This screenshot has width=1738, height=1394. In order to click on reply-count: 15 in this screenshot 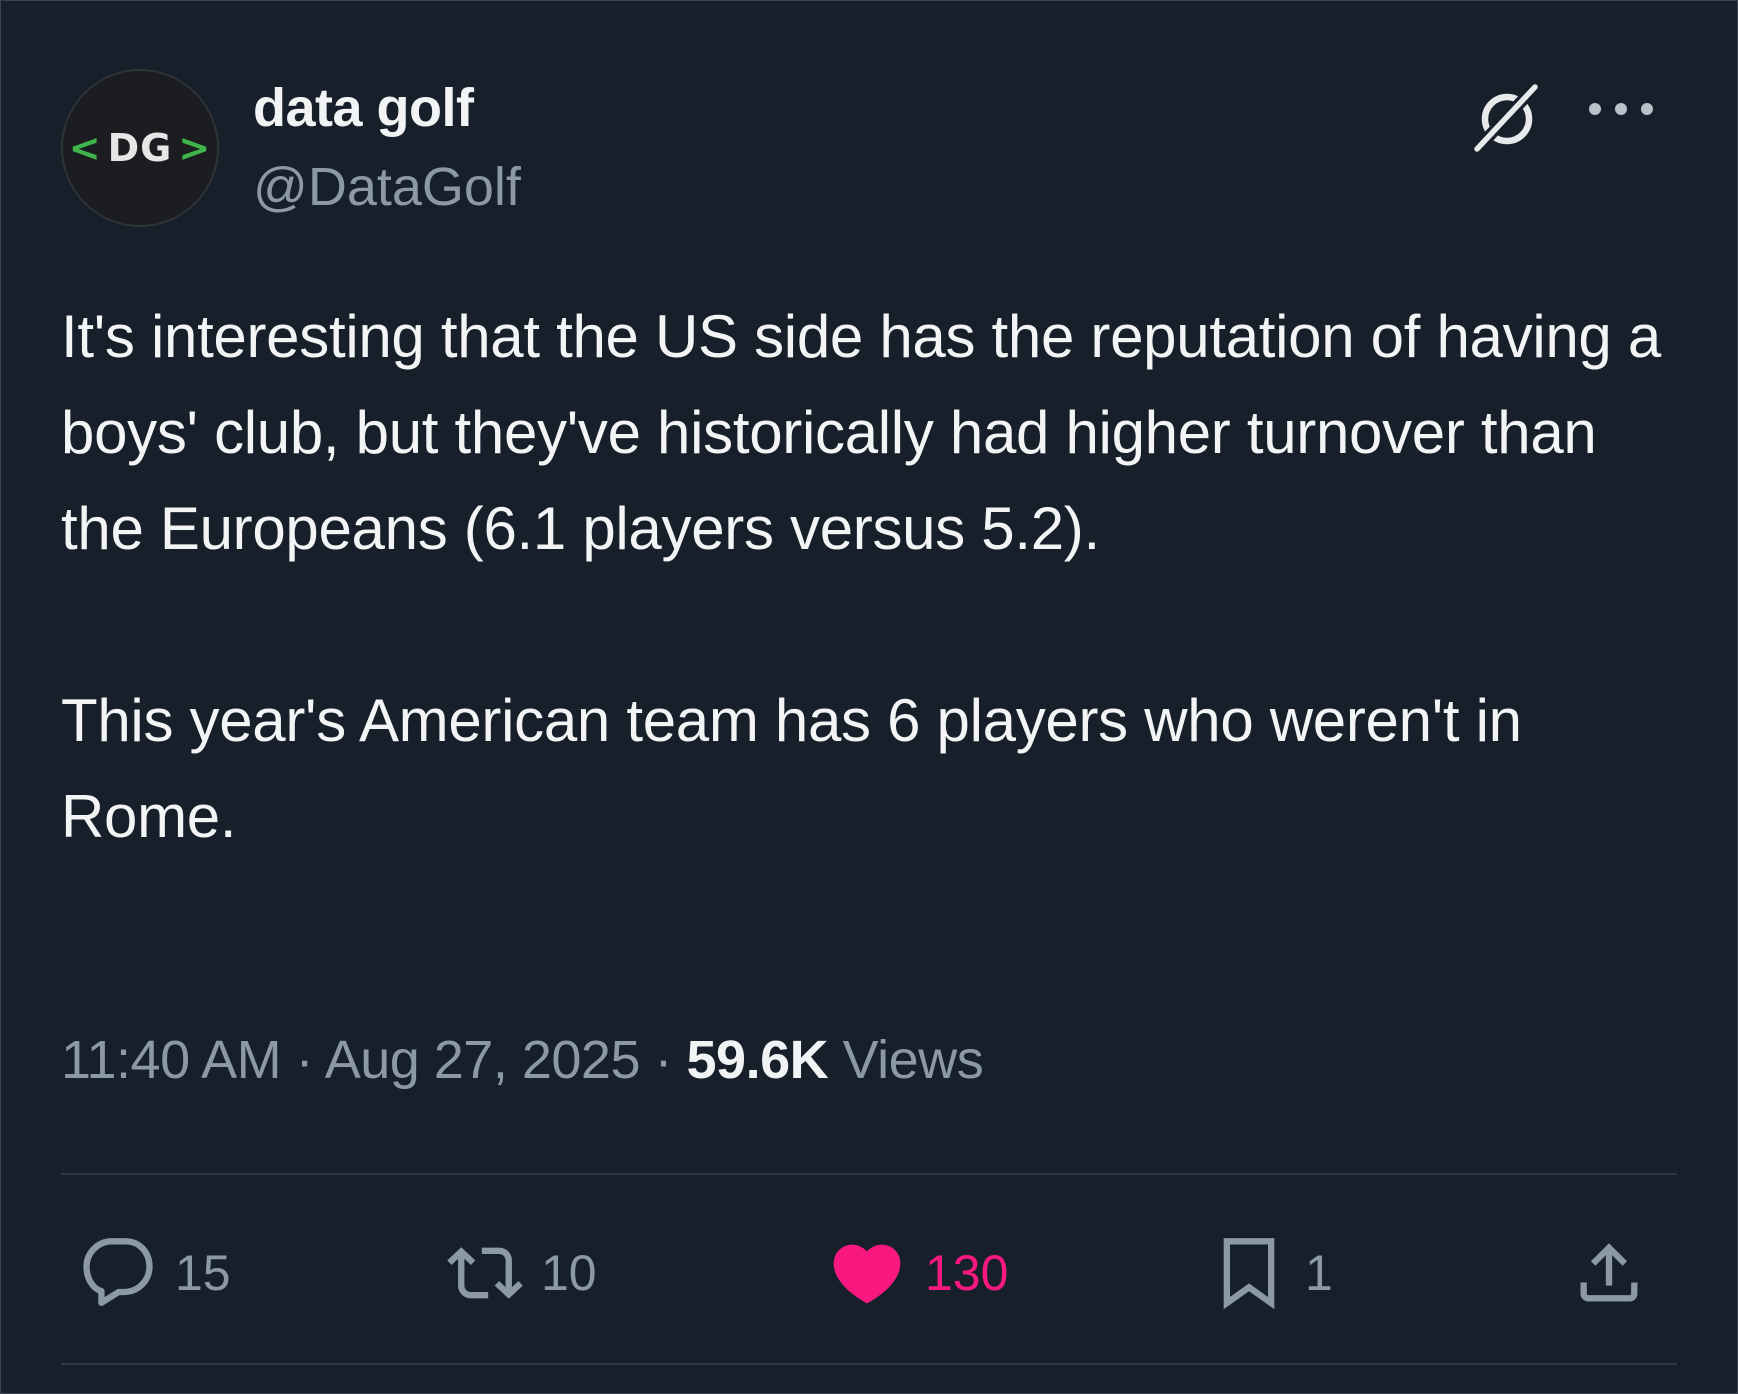, I will do `click(203, 1273)`.